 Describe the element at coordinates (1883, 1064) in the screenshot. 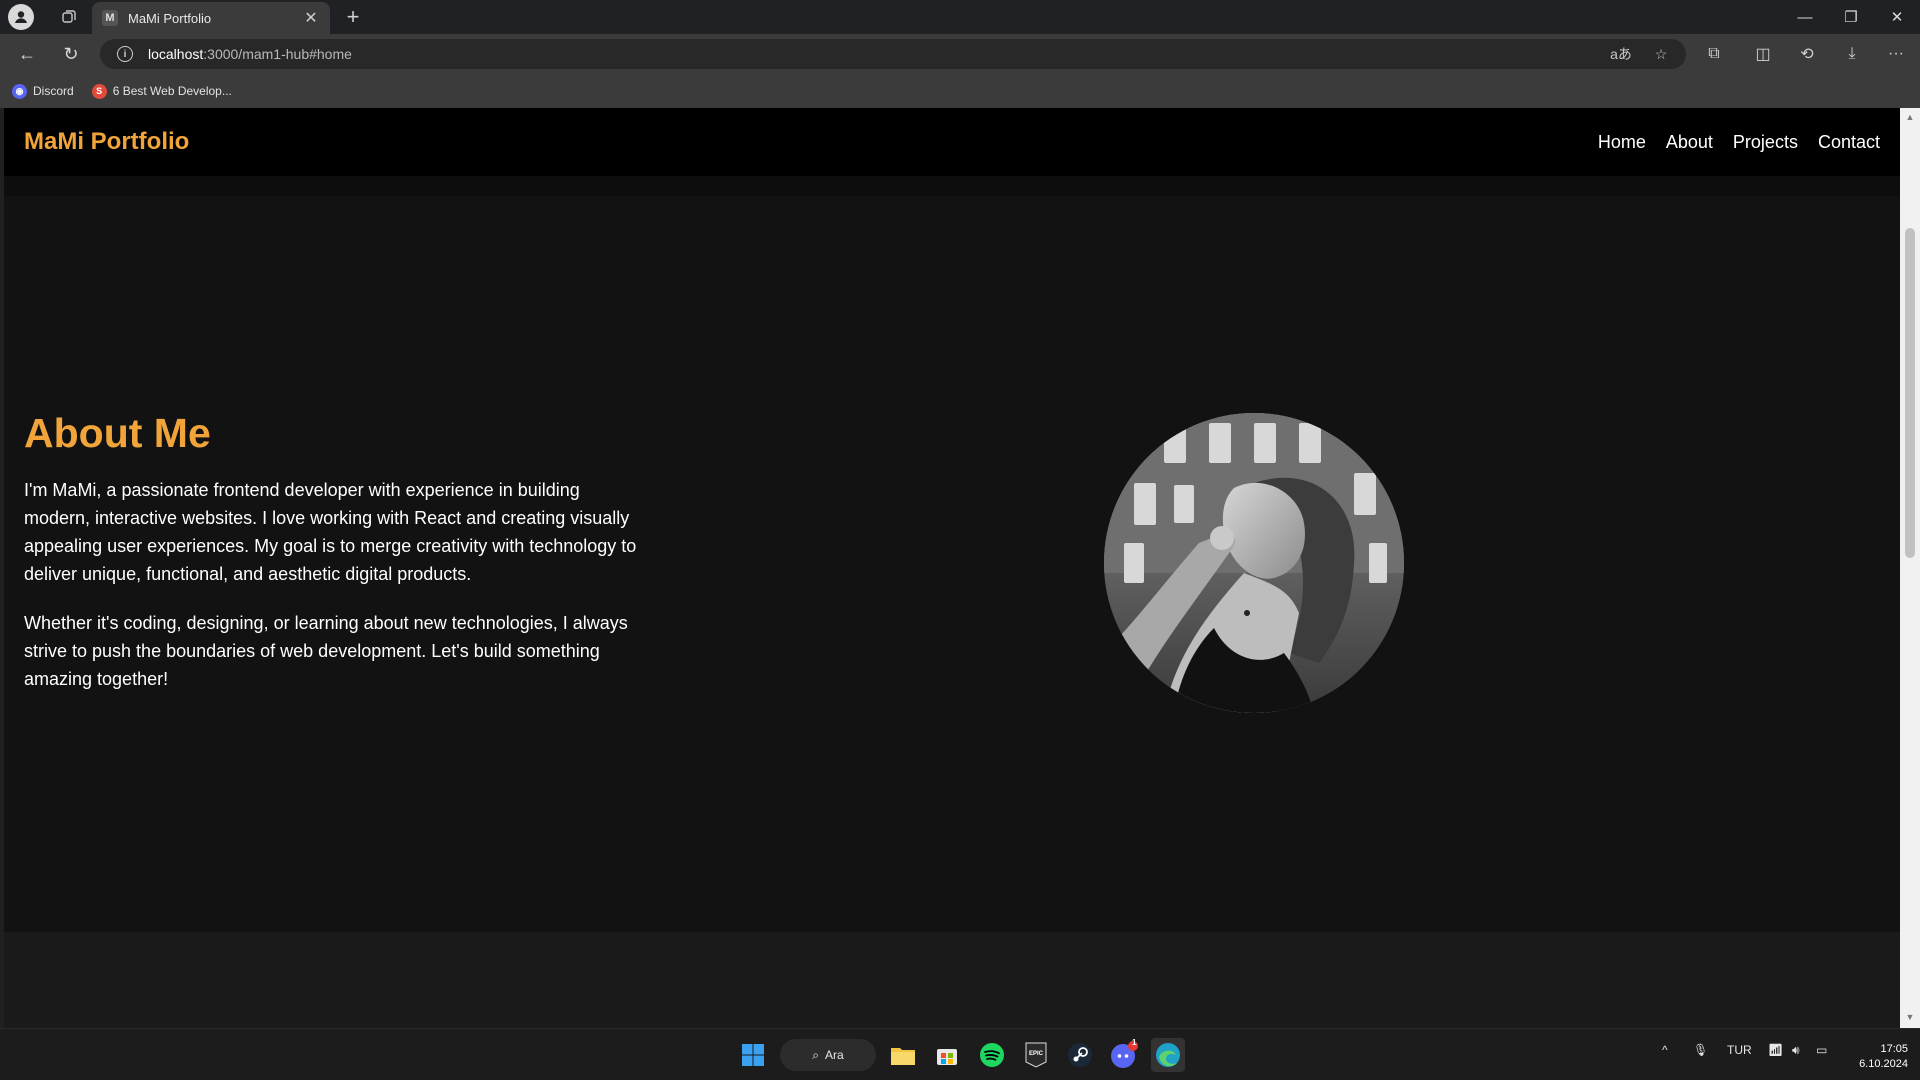

I see `clock-date: 6.10.2024` at that location.